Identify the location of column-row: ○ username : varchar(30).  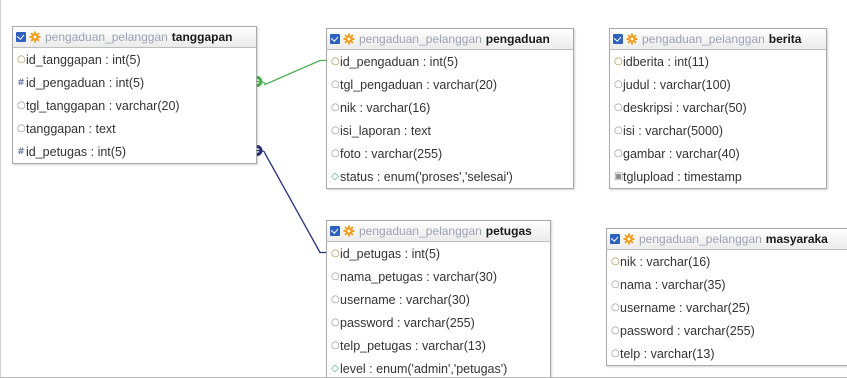
(438, 299).